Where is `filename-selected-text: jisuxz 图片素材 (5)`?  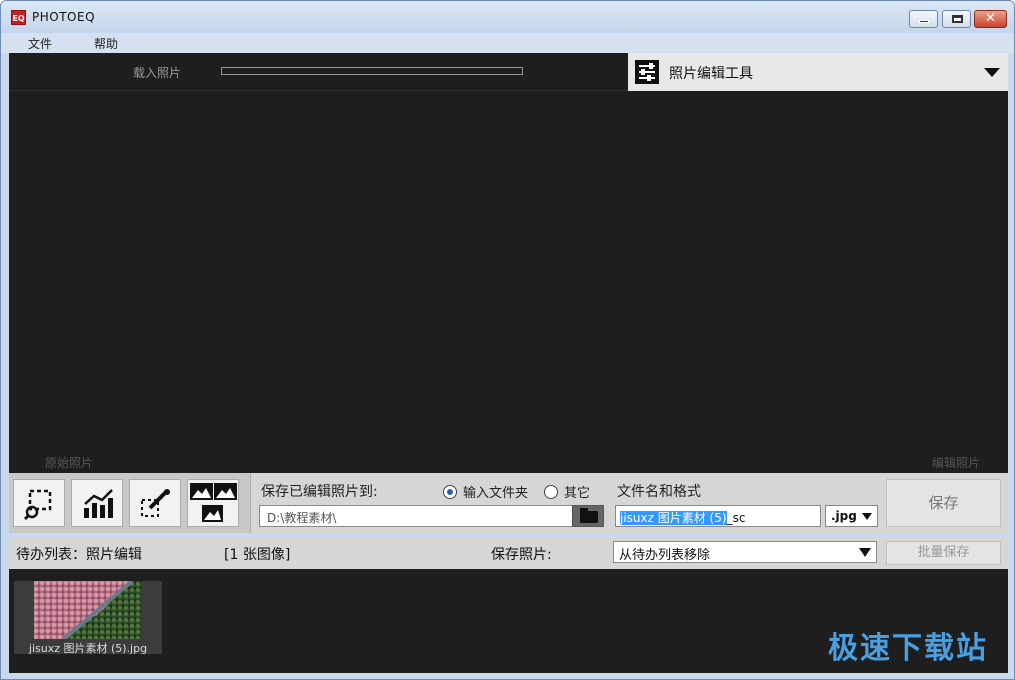 filename-selected-text: jisuxz 图片素材 (5) is located at coordinates (673, 518).